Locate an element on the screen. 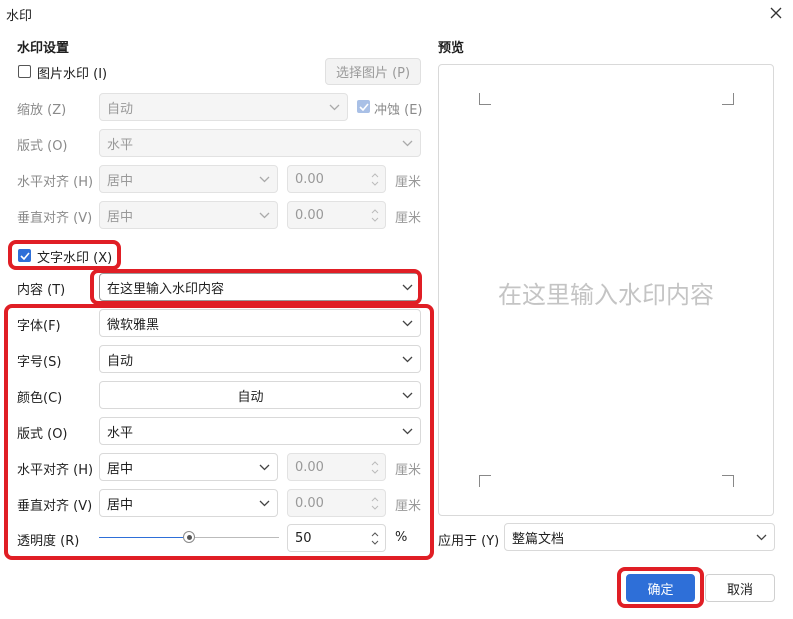 This screenshot has width=793, height=619. font-label: 字体(F) is located at coordinates (39, 326).